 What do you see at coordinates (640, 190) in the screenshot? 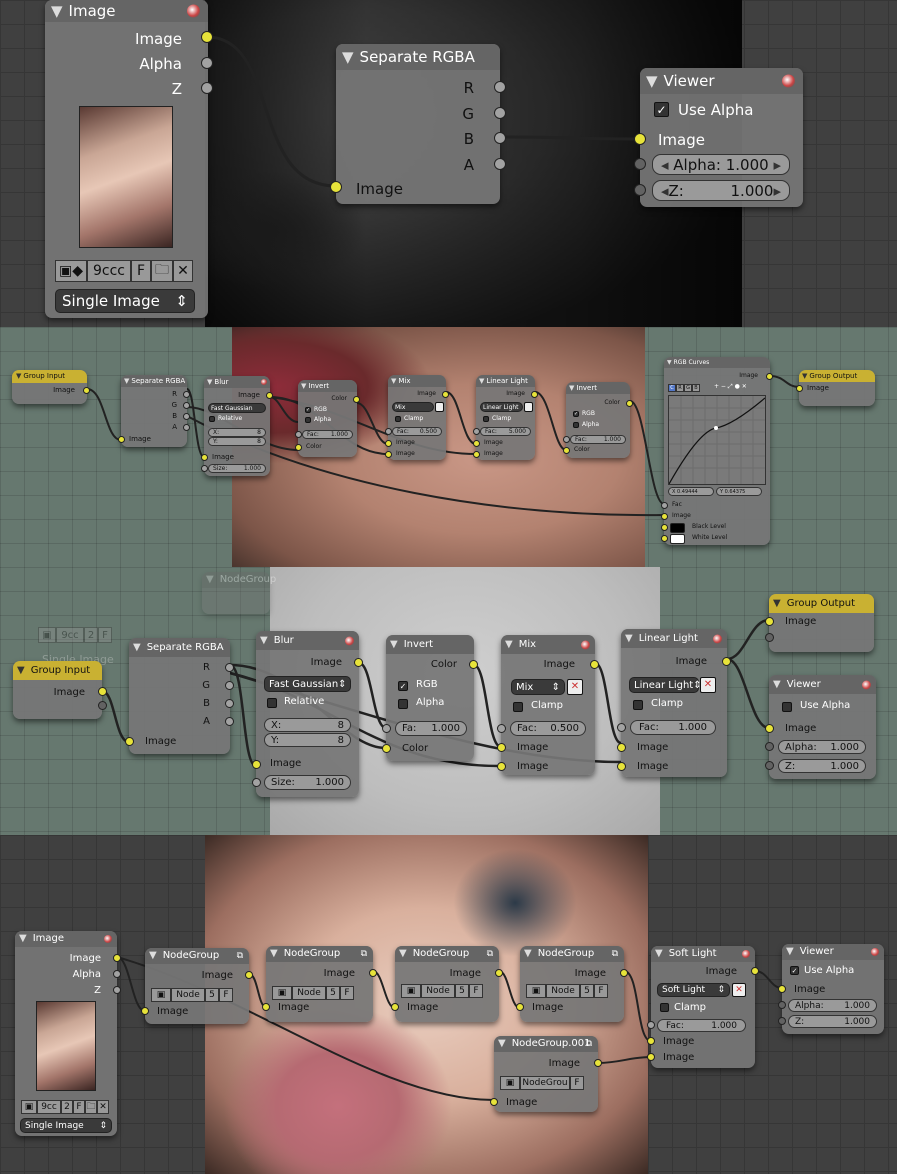
I see `socket-in-z` at bounding box center [640, 190].